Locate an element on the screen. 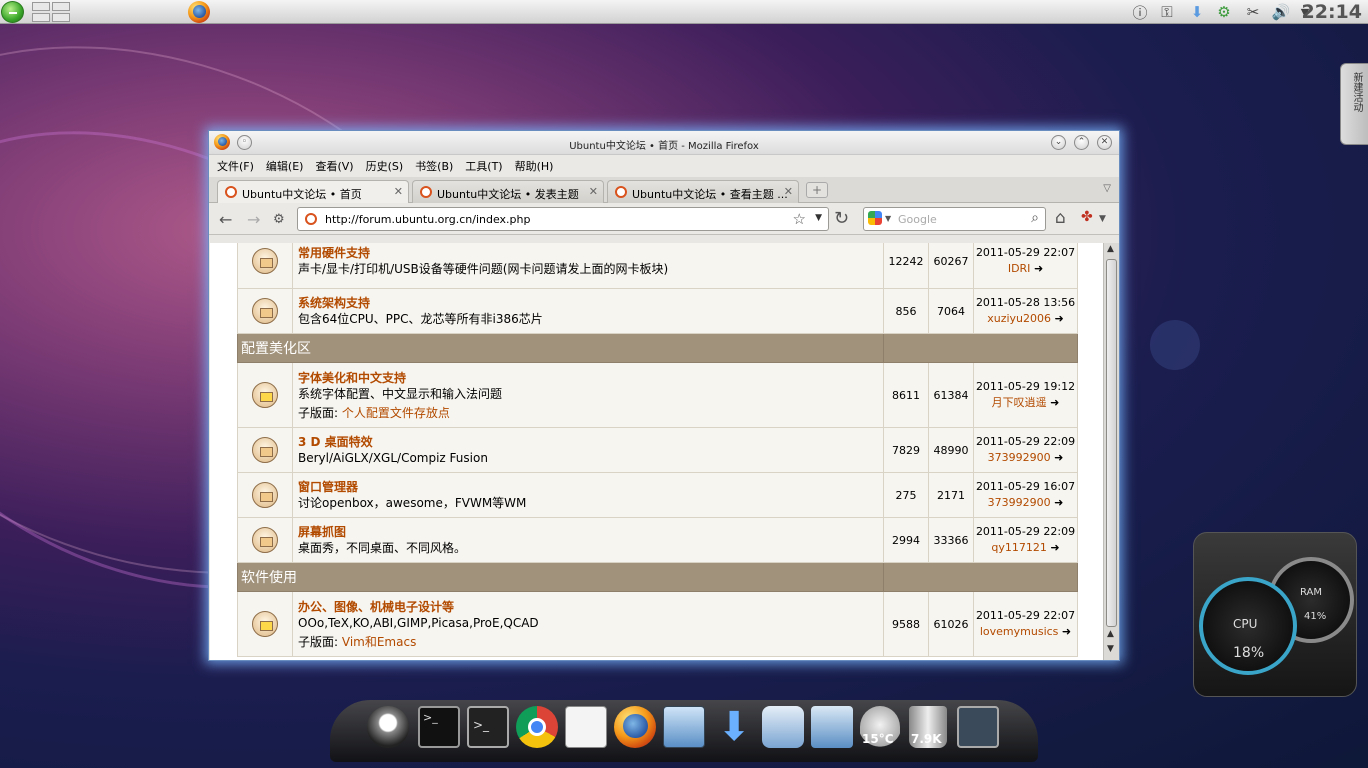 This screenshot has width=1368, height=768. category-title: 配置美化区 is located at coordinates (560, 348).